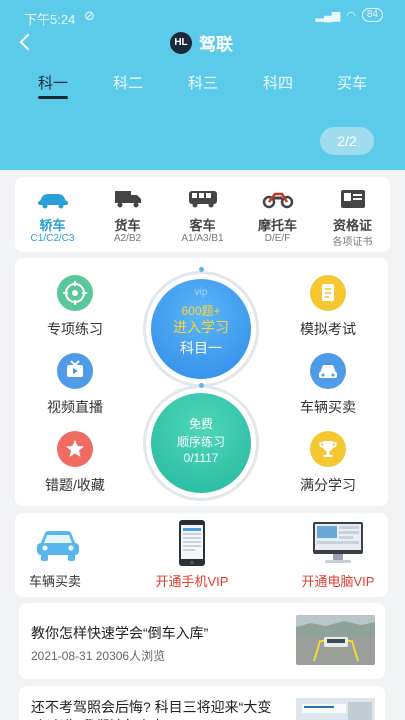  Describe the element at coordinates (151, 709) in the screenshot. I see `news-title: 还不考驾照会后悔? 科目三将迎来“大变动”考生 我们该怎么办?` at that location.